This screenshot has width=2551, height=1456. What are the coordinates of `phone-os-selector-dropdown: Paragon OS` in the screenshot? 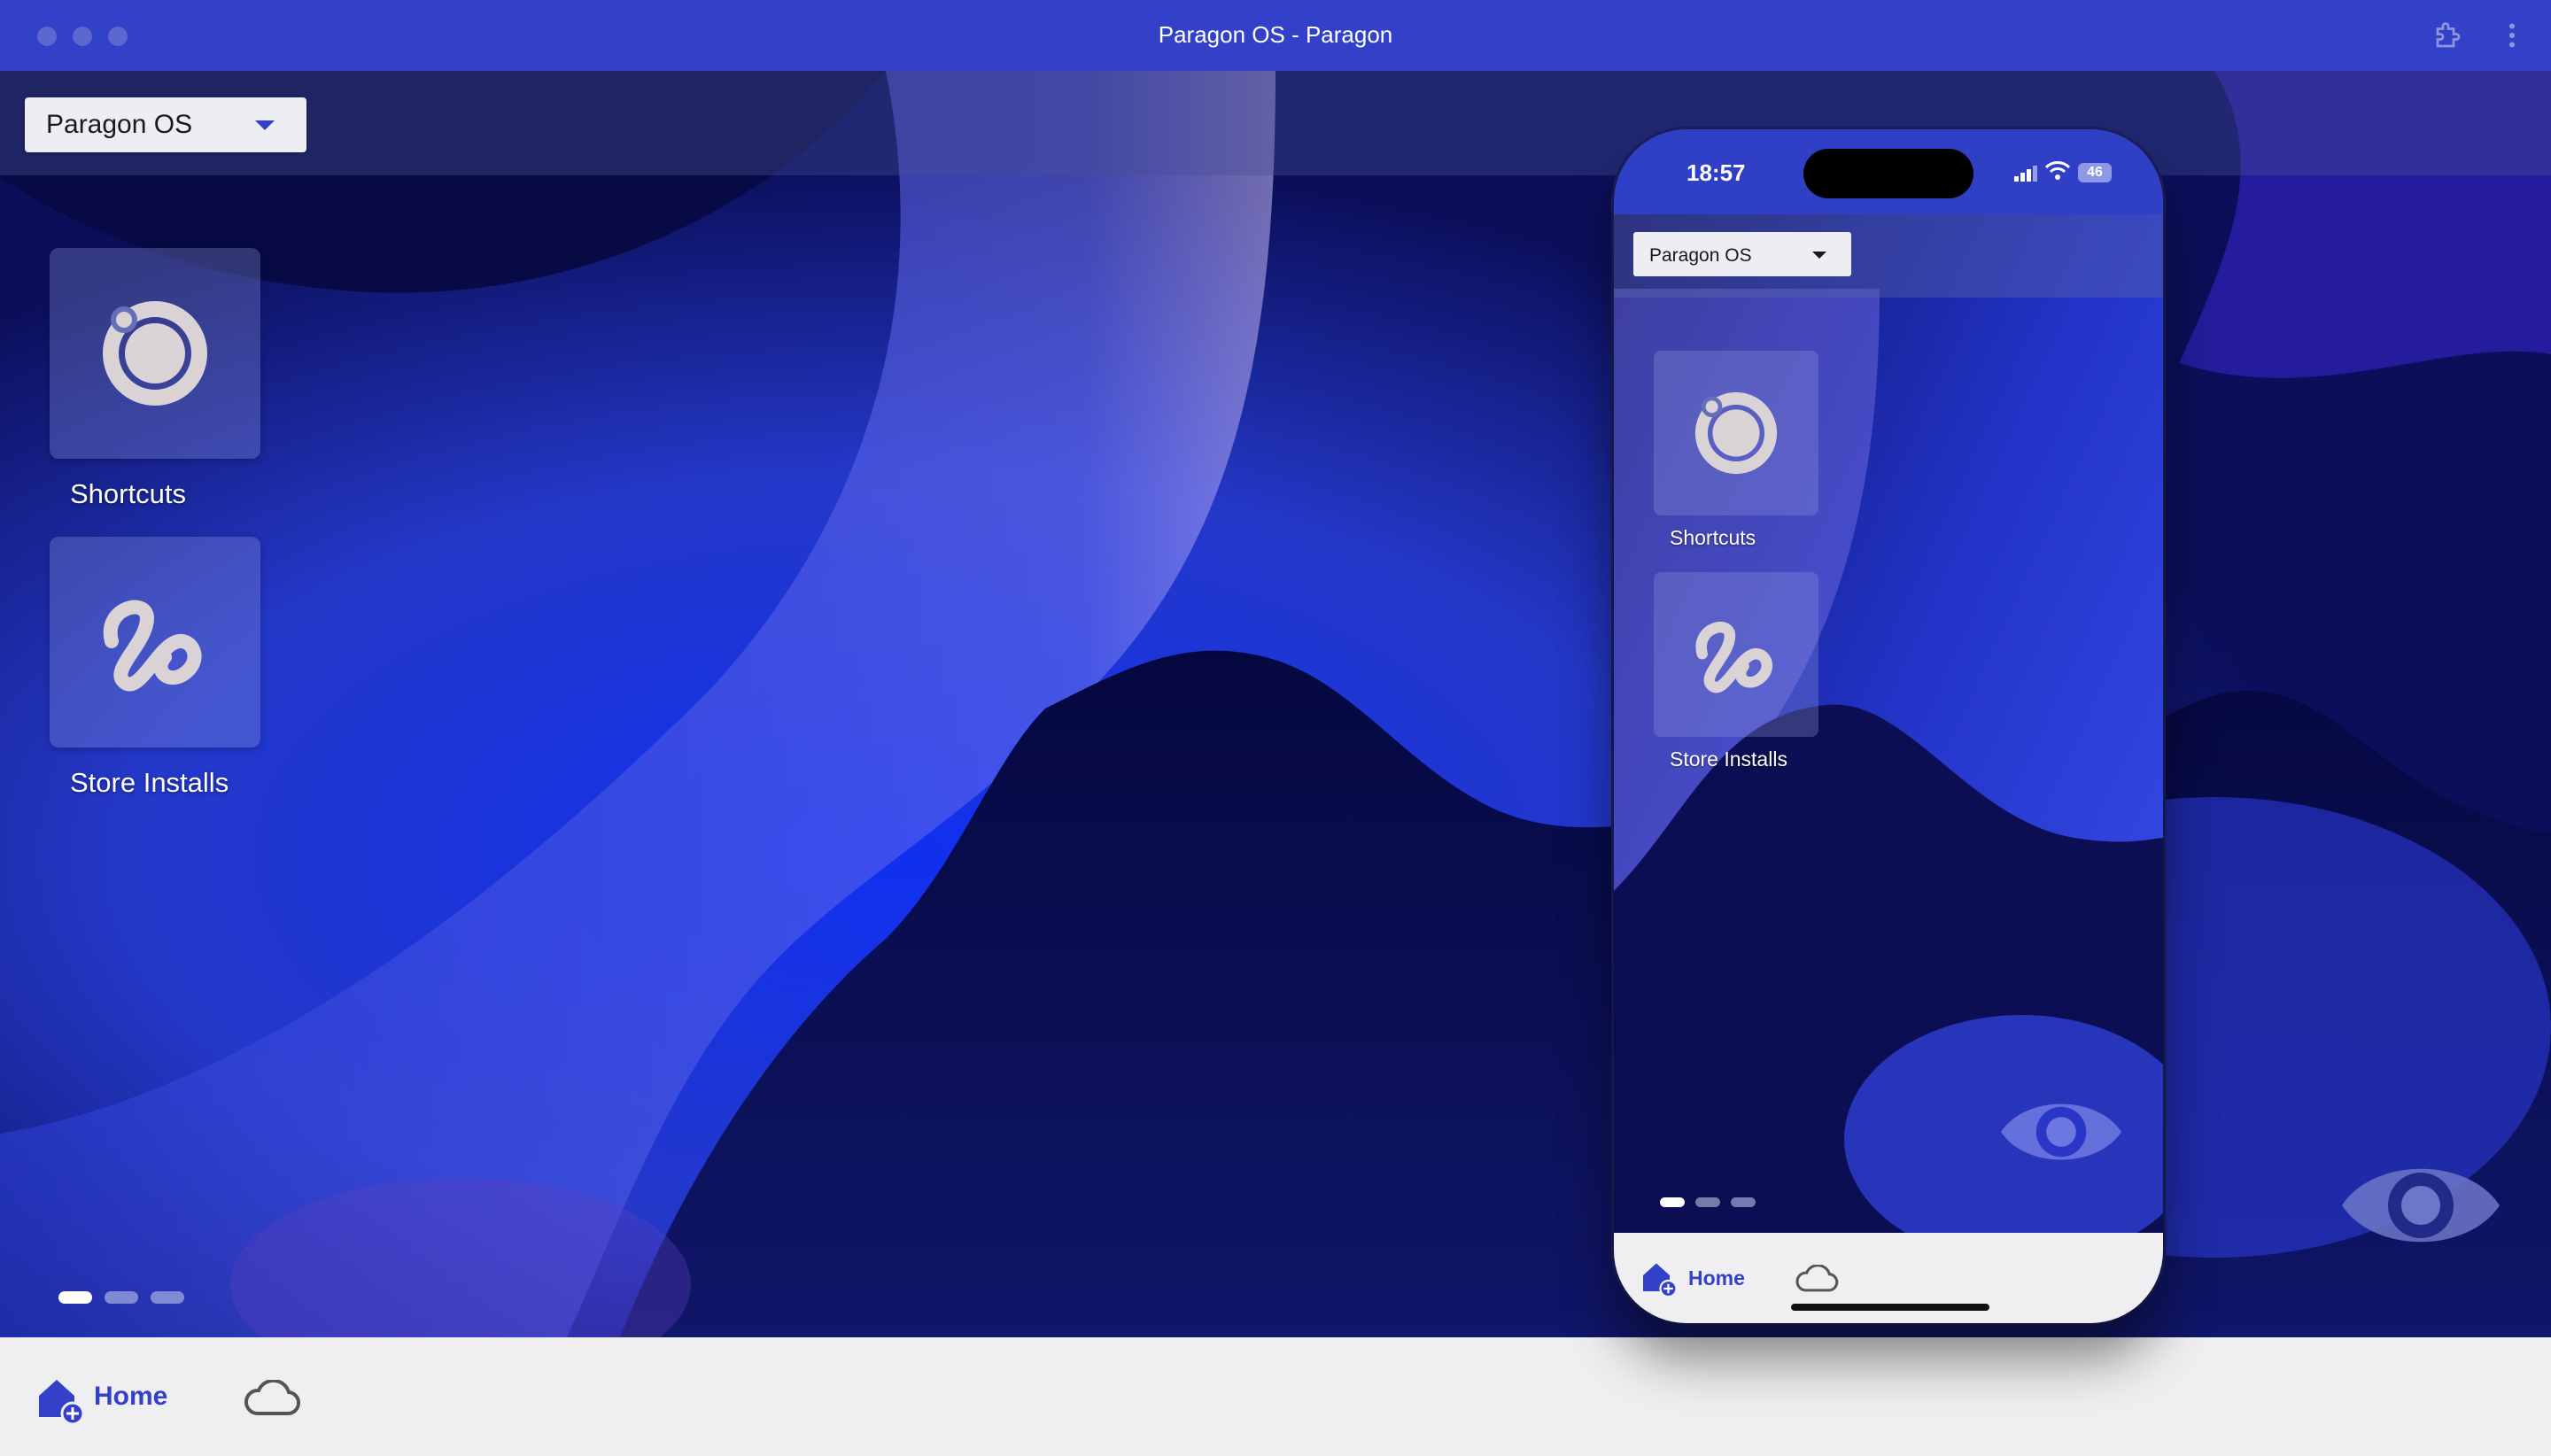 It's located at (1742, 254).